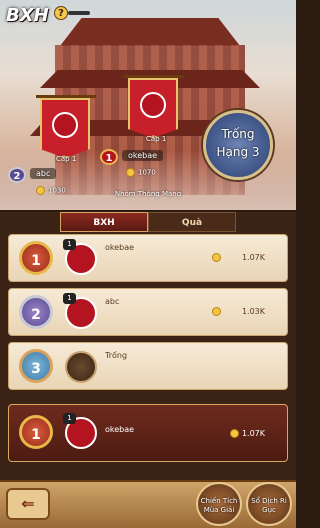 The width and height of the screenshot is (320, 528). Describe the element at coordinates (148, 194) in the screenshot. I see `group-label: Nhóm Thông Mạng` at that location.